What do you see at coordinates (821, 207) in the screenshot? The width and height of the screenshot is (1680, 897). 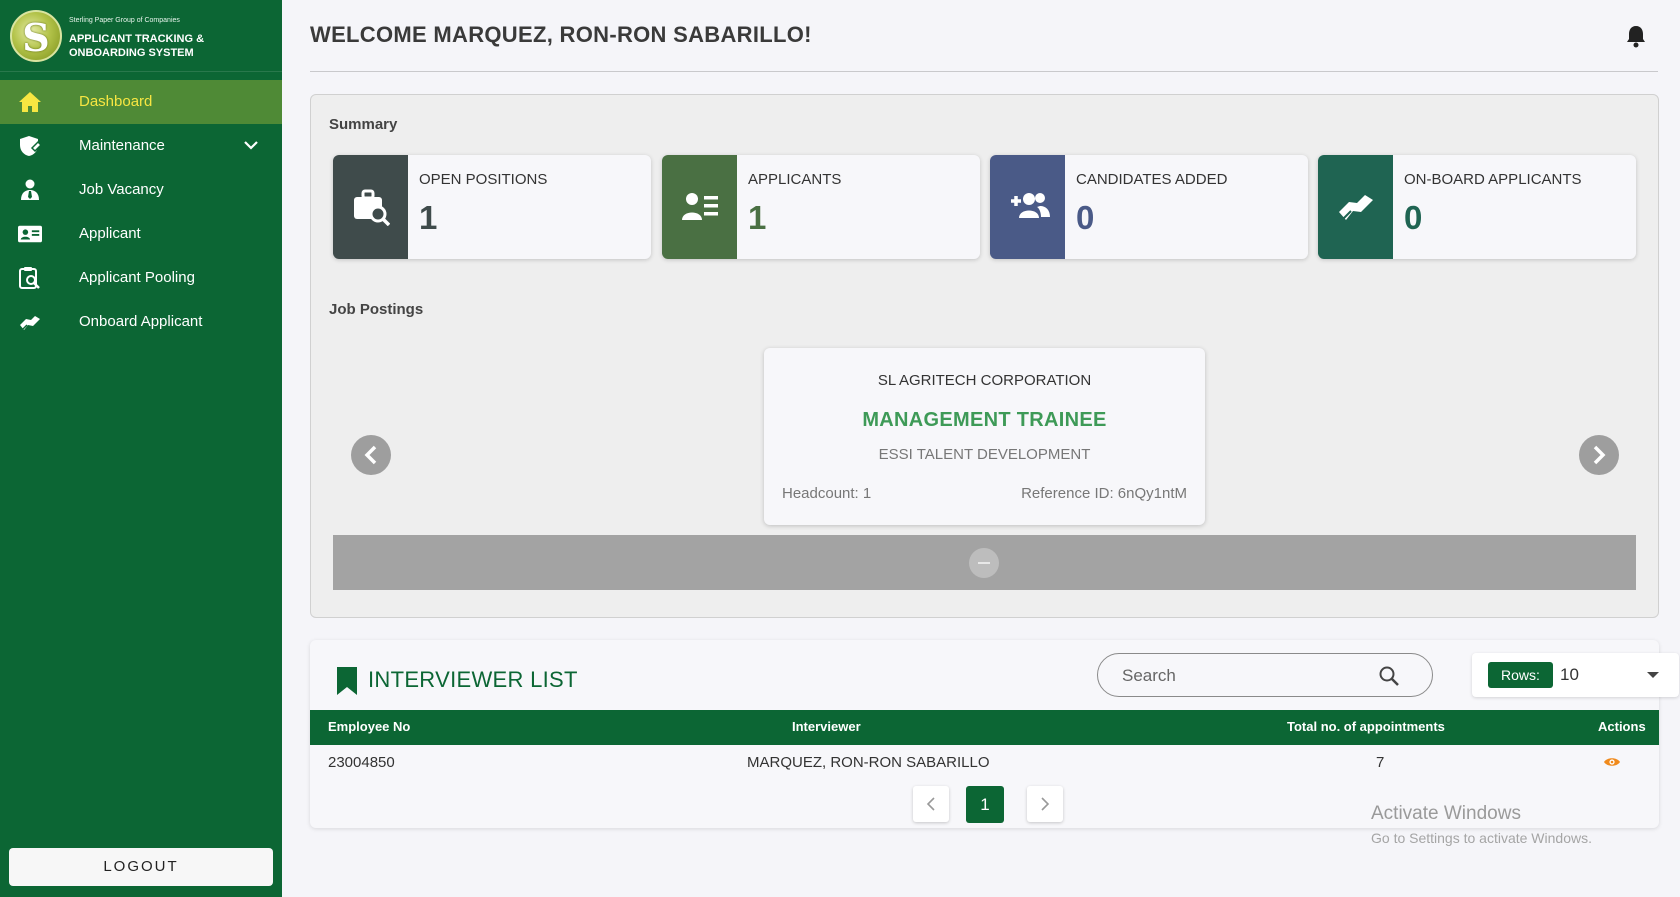 I see `applicants-card: APPLICANTS 1` at bounding box center [821, 207].